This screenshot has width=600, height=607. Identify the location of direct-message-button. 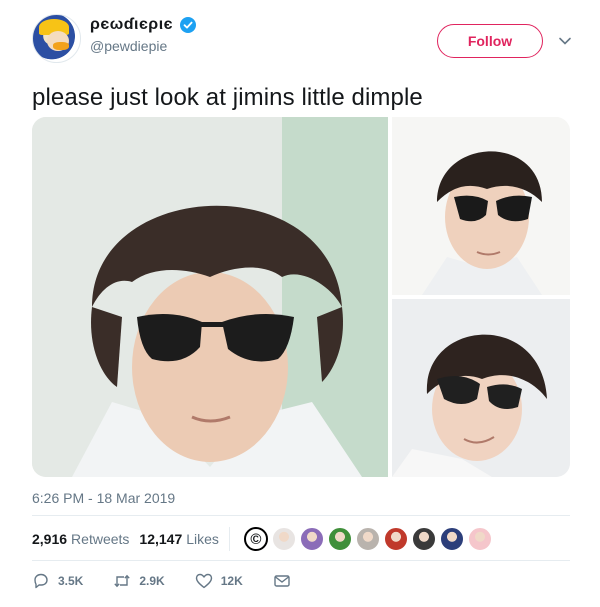
(286, 581).